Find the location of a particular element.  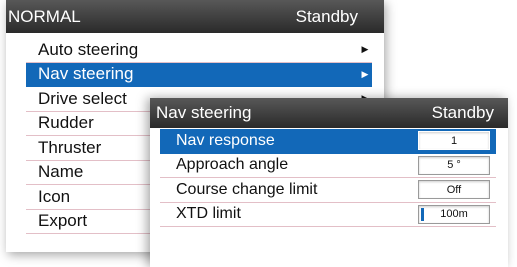

menu-item-nav-steering: Nav steering ▶ is located at coordinates (199, 74).